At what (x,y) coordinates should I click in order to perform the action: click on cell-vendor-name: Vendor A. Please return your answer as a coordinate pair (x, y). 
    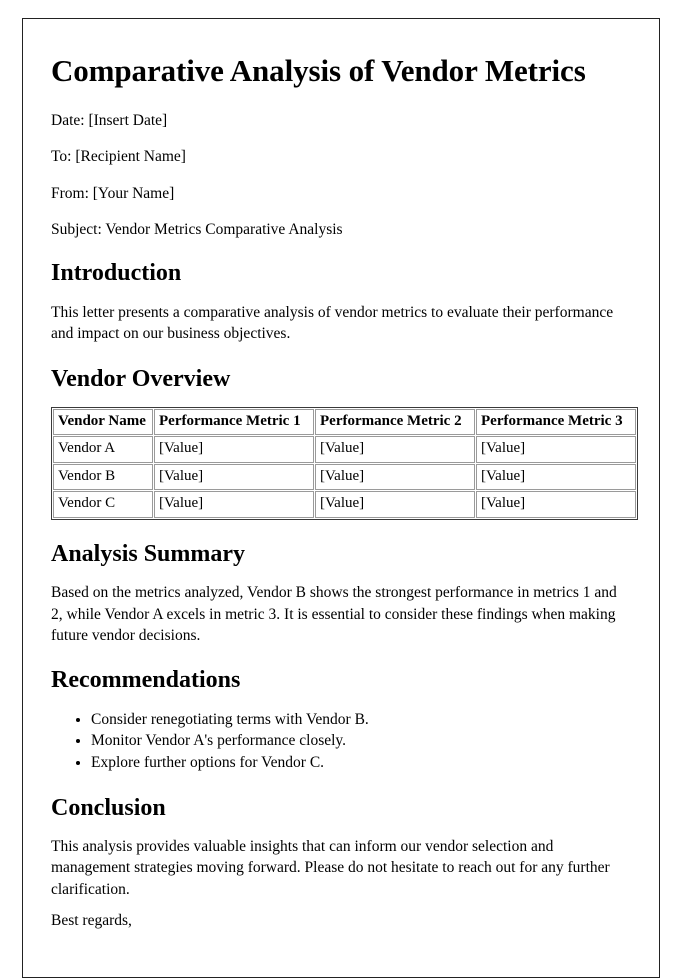
    Looking at the image, I should click on (103, 449).